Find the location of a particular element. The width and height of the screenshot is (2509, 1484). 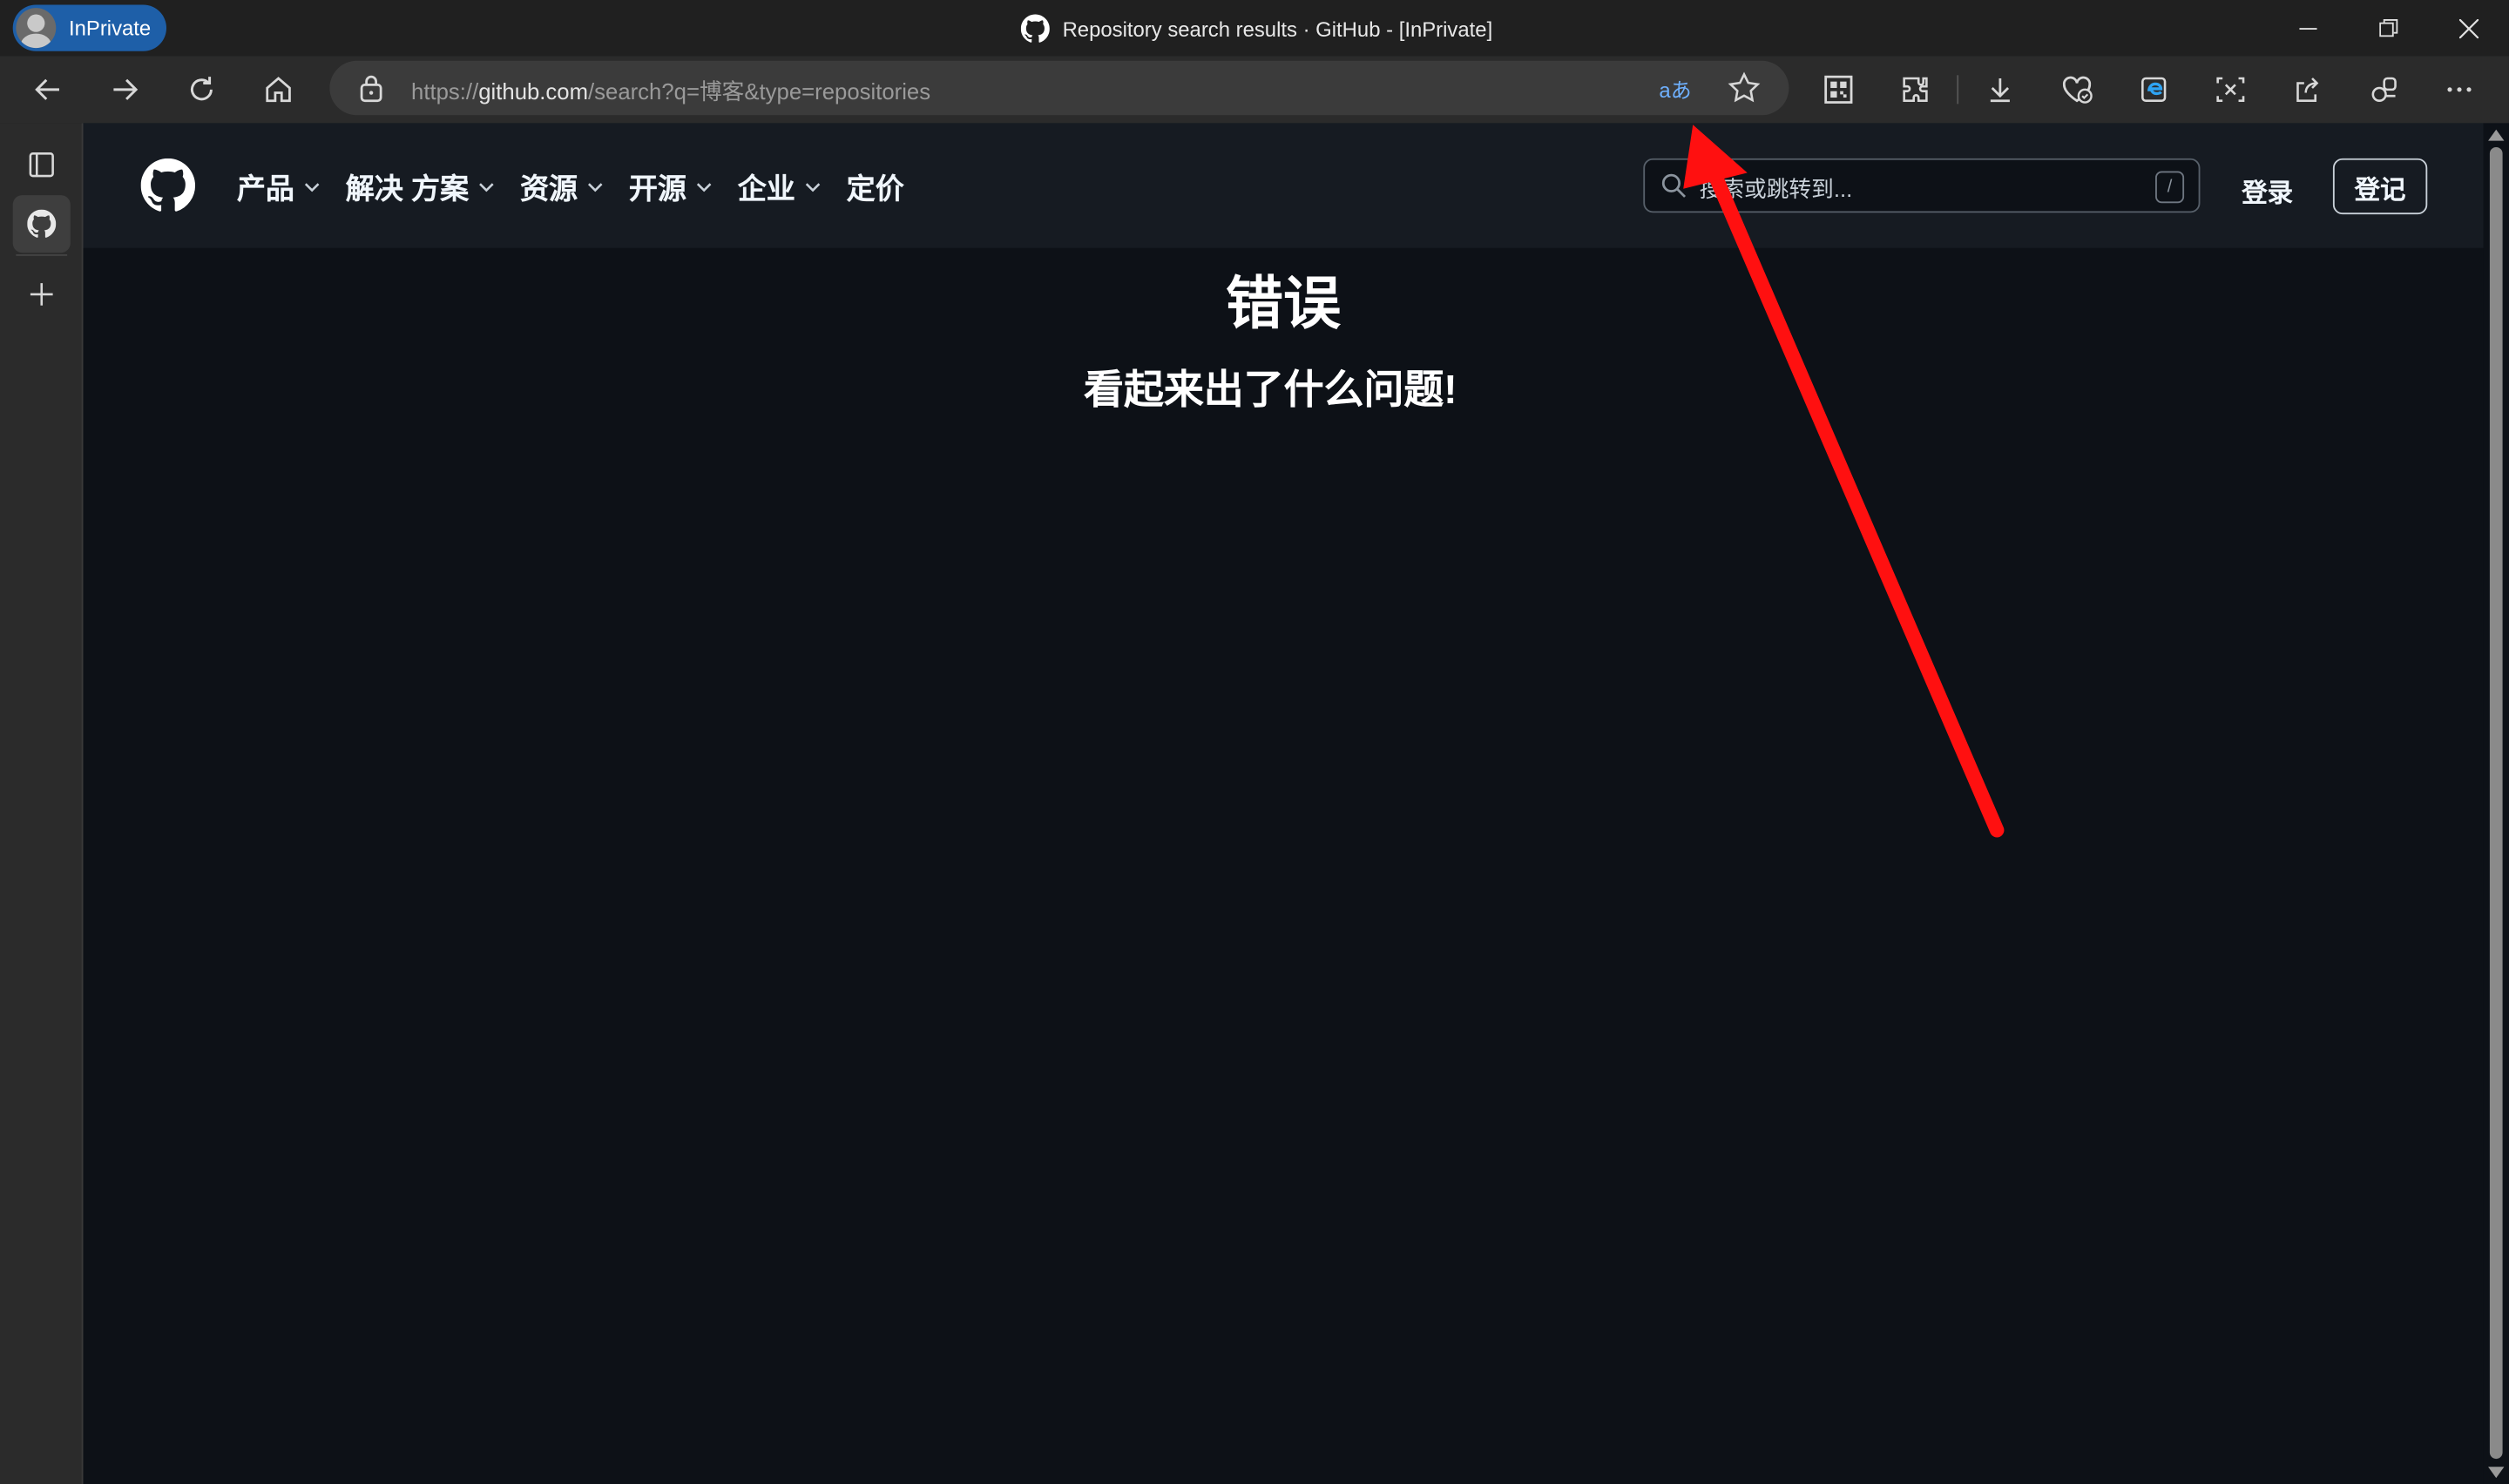

error-subtitle: 看起来出了什么问题! is located at coordinates (1270, 390).